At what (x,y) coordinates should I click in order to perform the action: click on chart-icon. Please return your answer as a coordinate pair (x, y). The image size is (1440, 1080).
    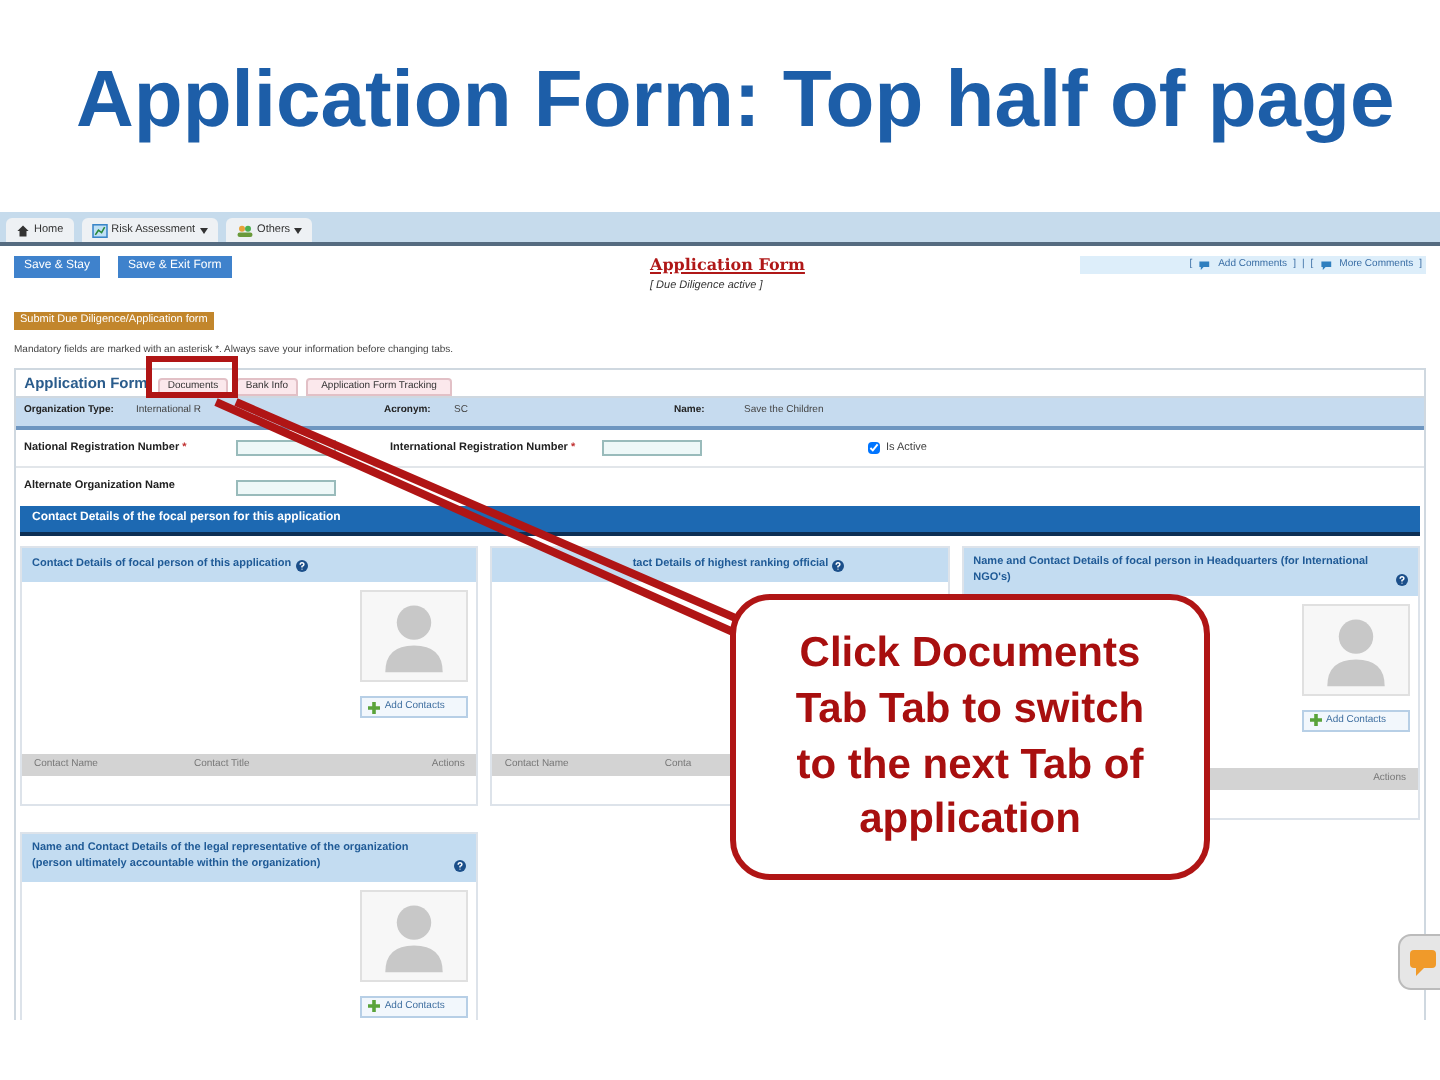
    Looking at the image, I should click on (99, 230).